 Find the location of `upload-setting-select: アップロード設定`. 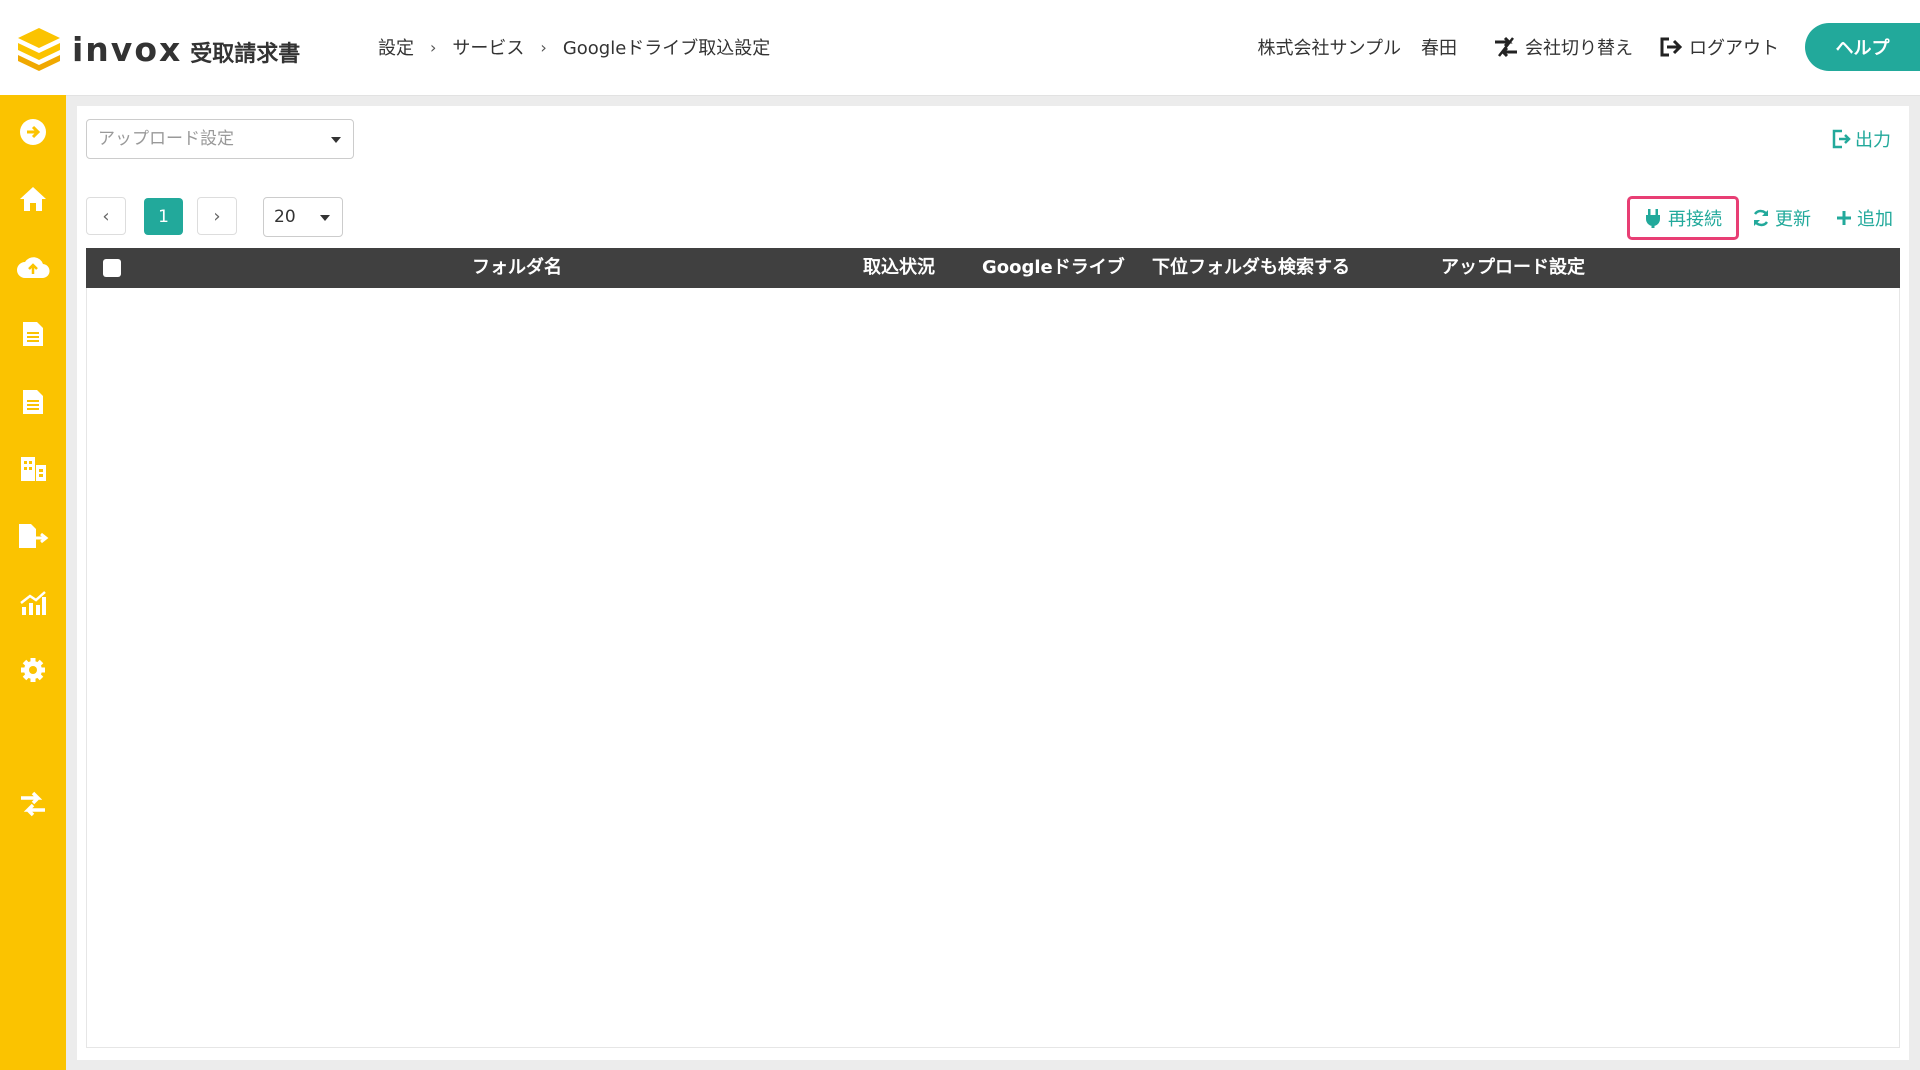

upload-setting-select: アップロード設定 is located at coordinates (220, 139).